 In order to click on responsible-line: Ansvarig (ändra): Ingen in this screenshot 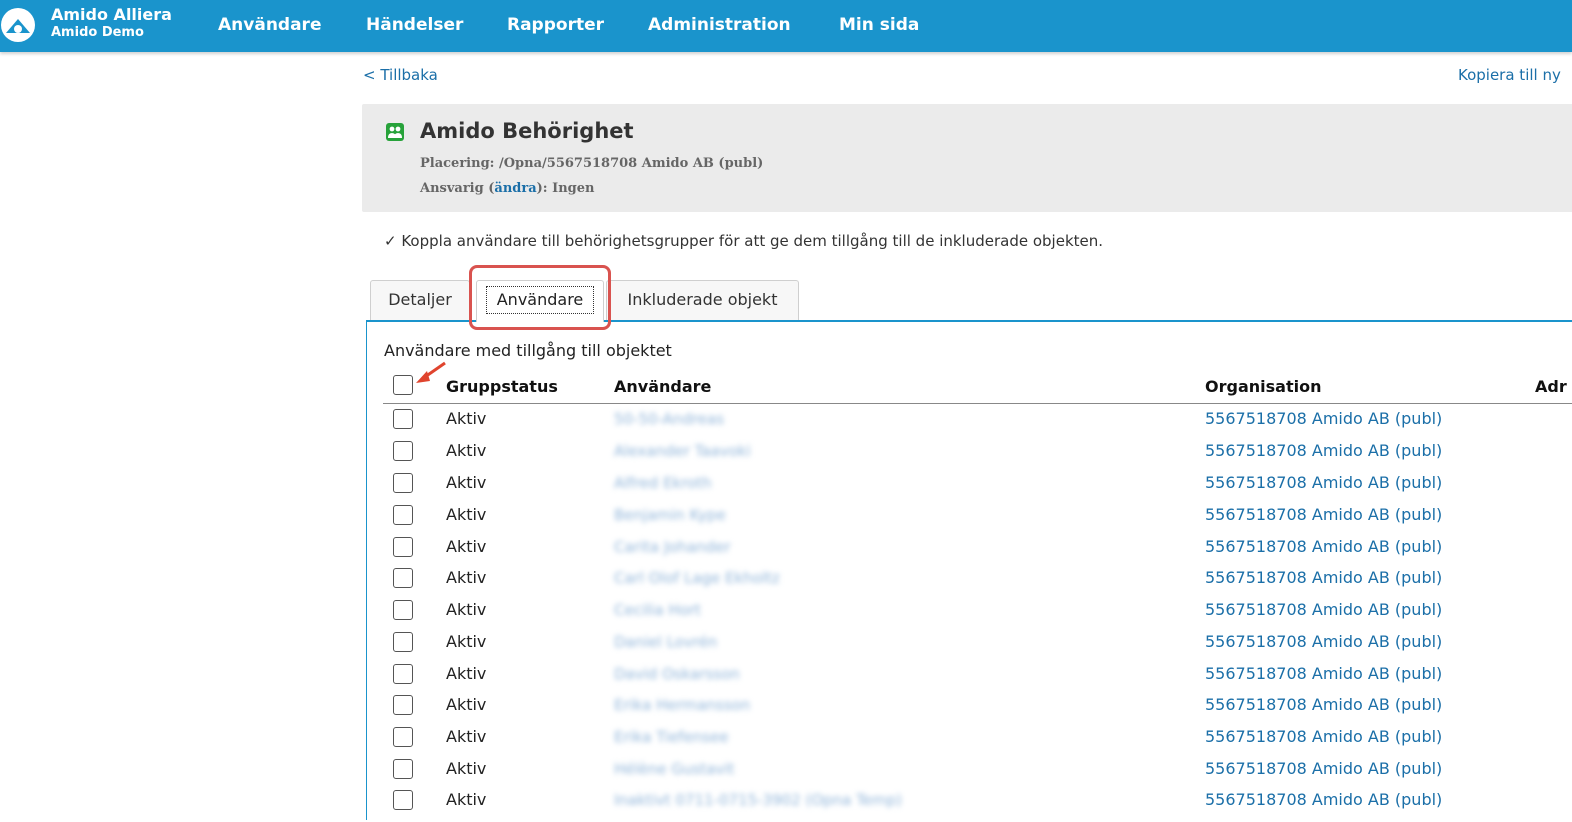, I will do `click(507, 188)`.